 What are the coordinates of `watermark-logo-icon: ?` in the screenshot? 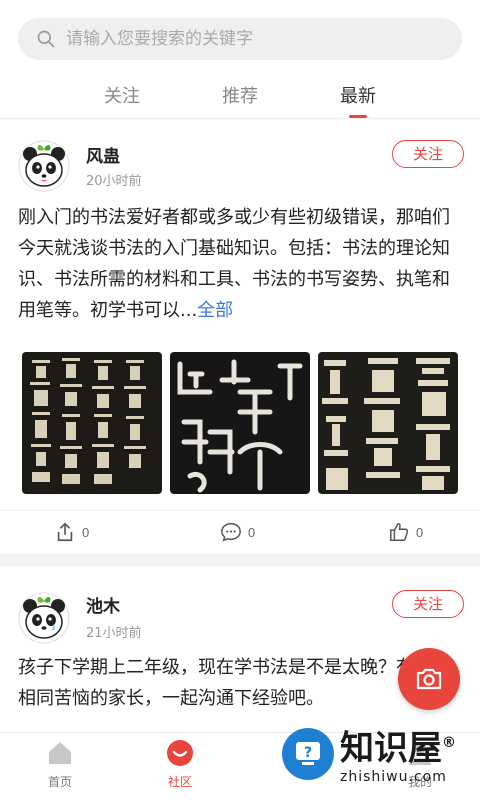 It's located at (308, 754).